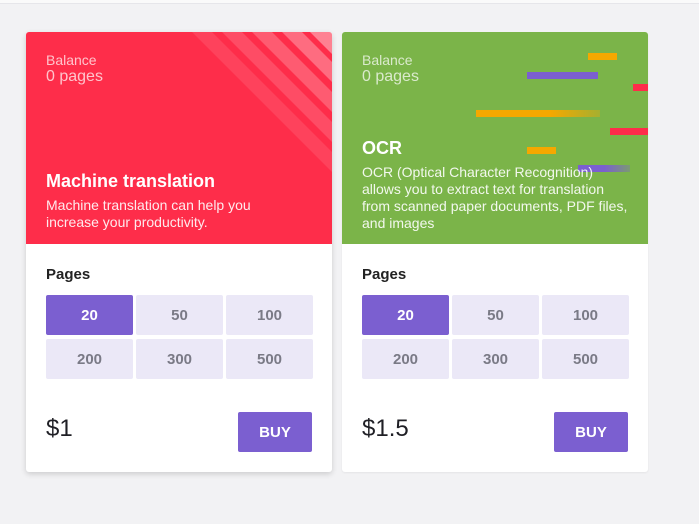  I want to click on price: $1.5, so click(385, 428).